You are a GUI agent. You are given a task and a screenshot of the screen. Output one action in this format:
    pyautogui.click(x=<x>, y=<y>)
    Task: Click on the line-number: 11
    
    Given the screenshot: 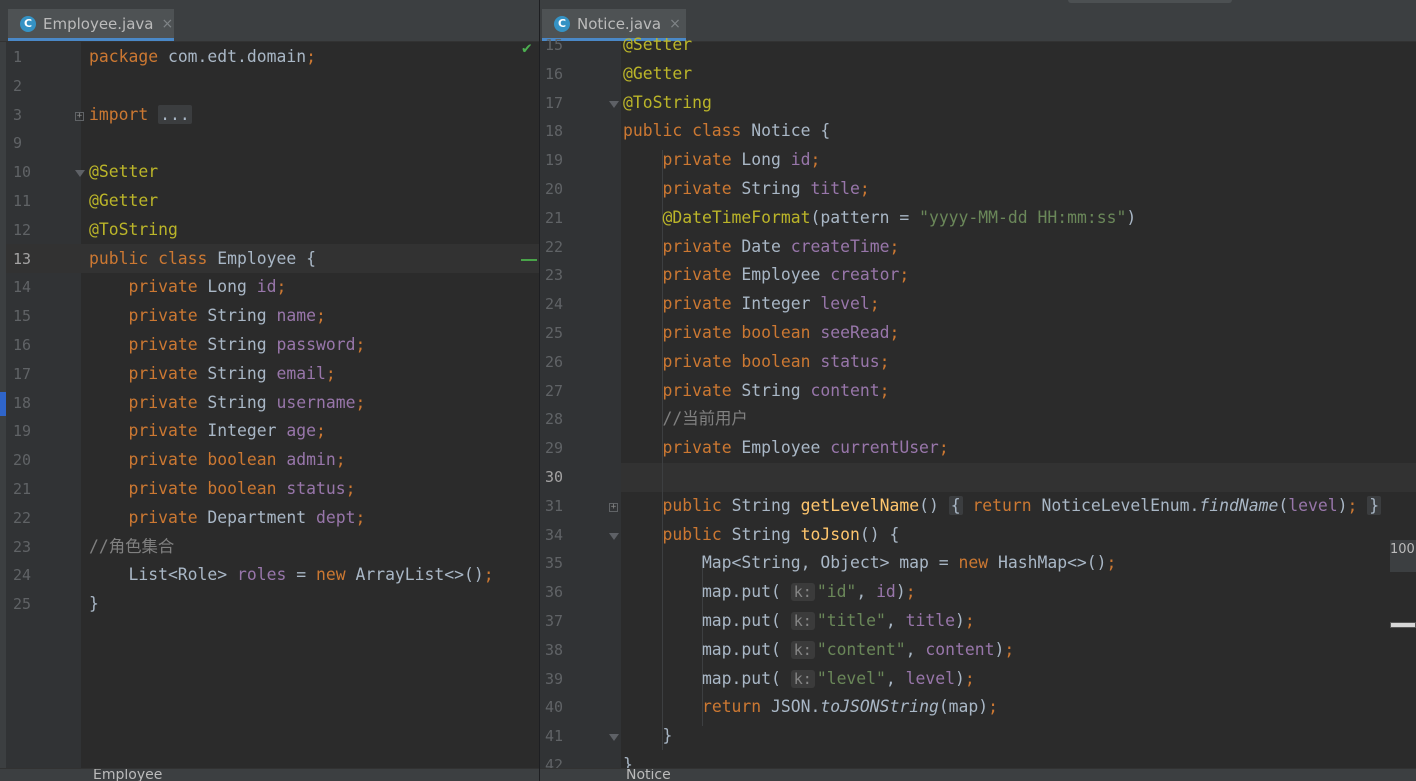 What is the action you would take?
    pyautogui.click(x=22, y=201)
    